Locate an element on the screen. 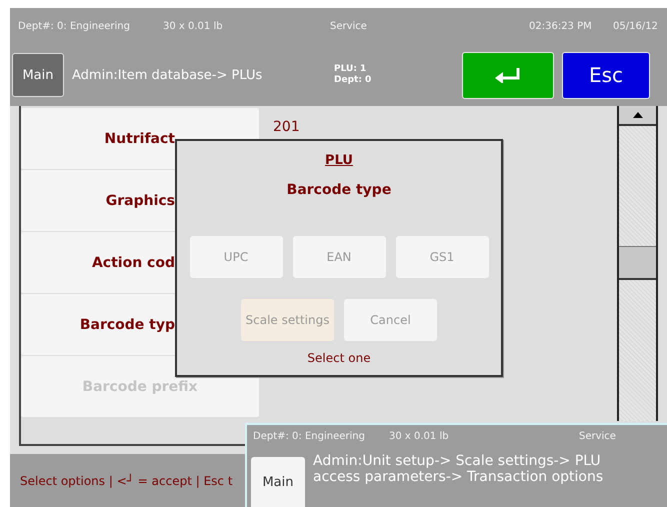 This screenshot has width=667, height=507. dept-label: Dept: 0 is located at coordinates (353, 80).